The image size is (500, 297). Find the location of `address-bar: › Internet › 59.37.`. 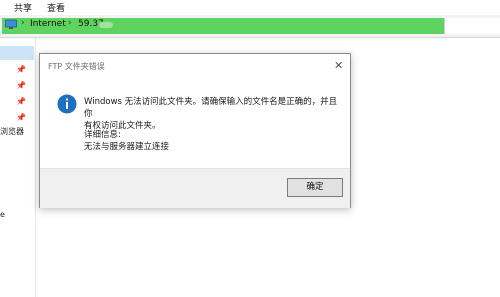

address-bar: › Internet › 59.37. is located at coordinates (250, 26).